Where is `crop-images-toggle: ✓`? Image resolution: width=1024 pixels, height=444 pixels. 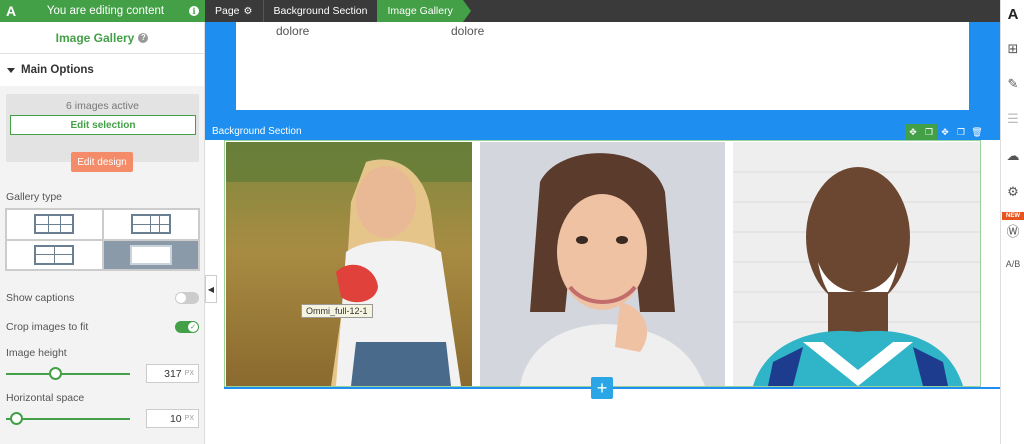
crop-images-toggle: ✓ is located at coordinates (187, 327).